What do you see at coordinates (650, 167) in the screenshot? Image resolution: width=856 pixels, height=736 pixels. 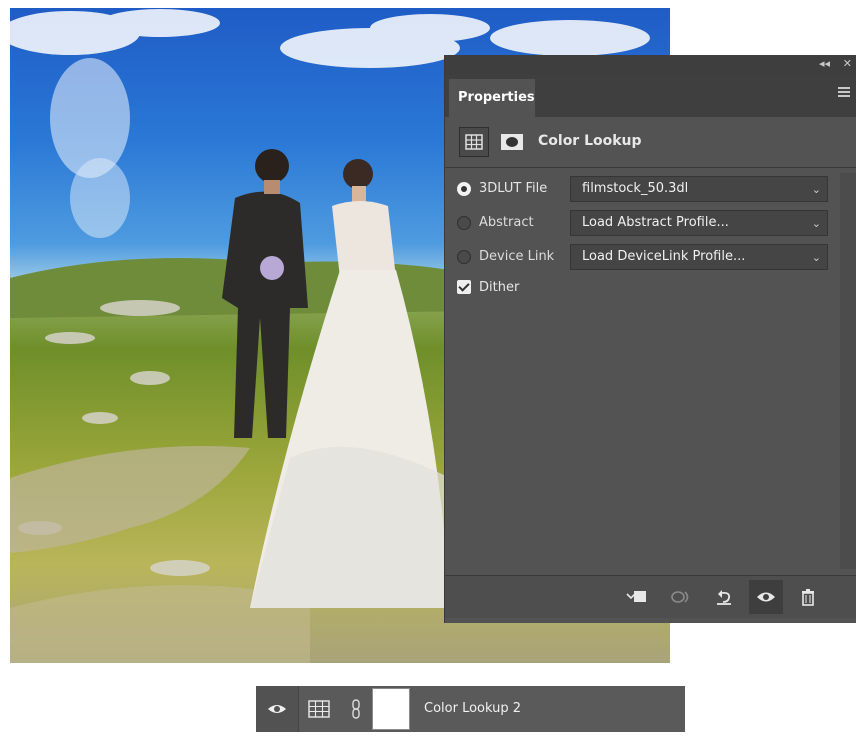 I see `divider` at bounding box center [650, 167].